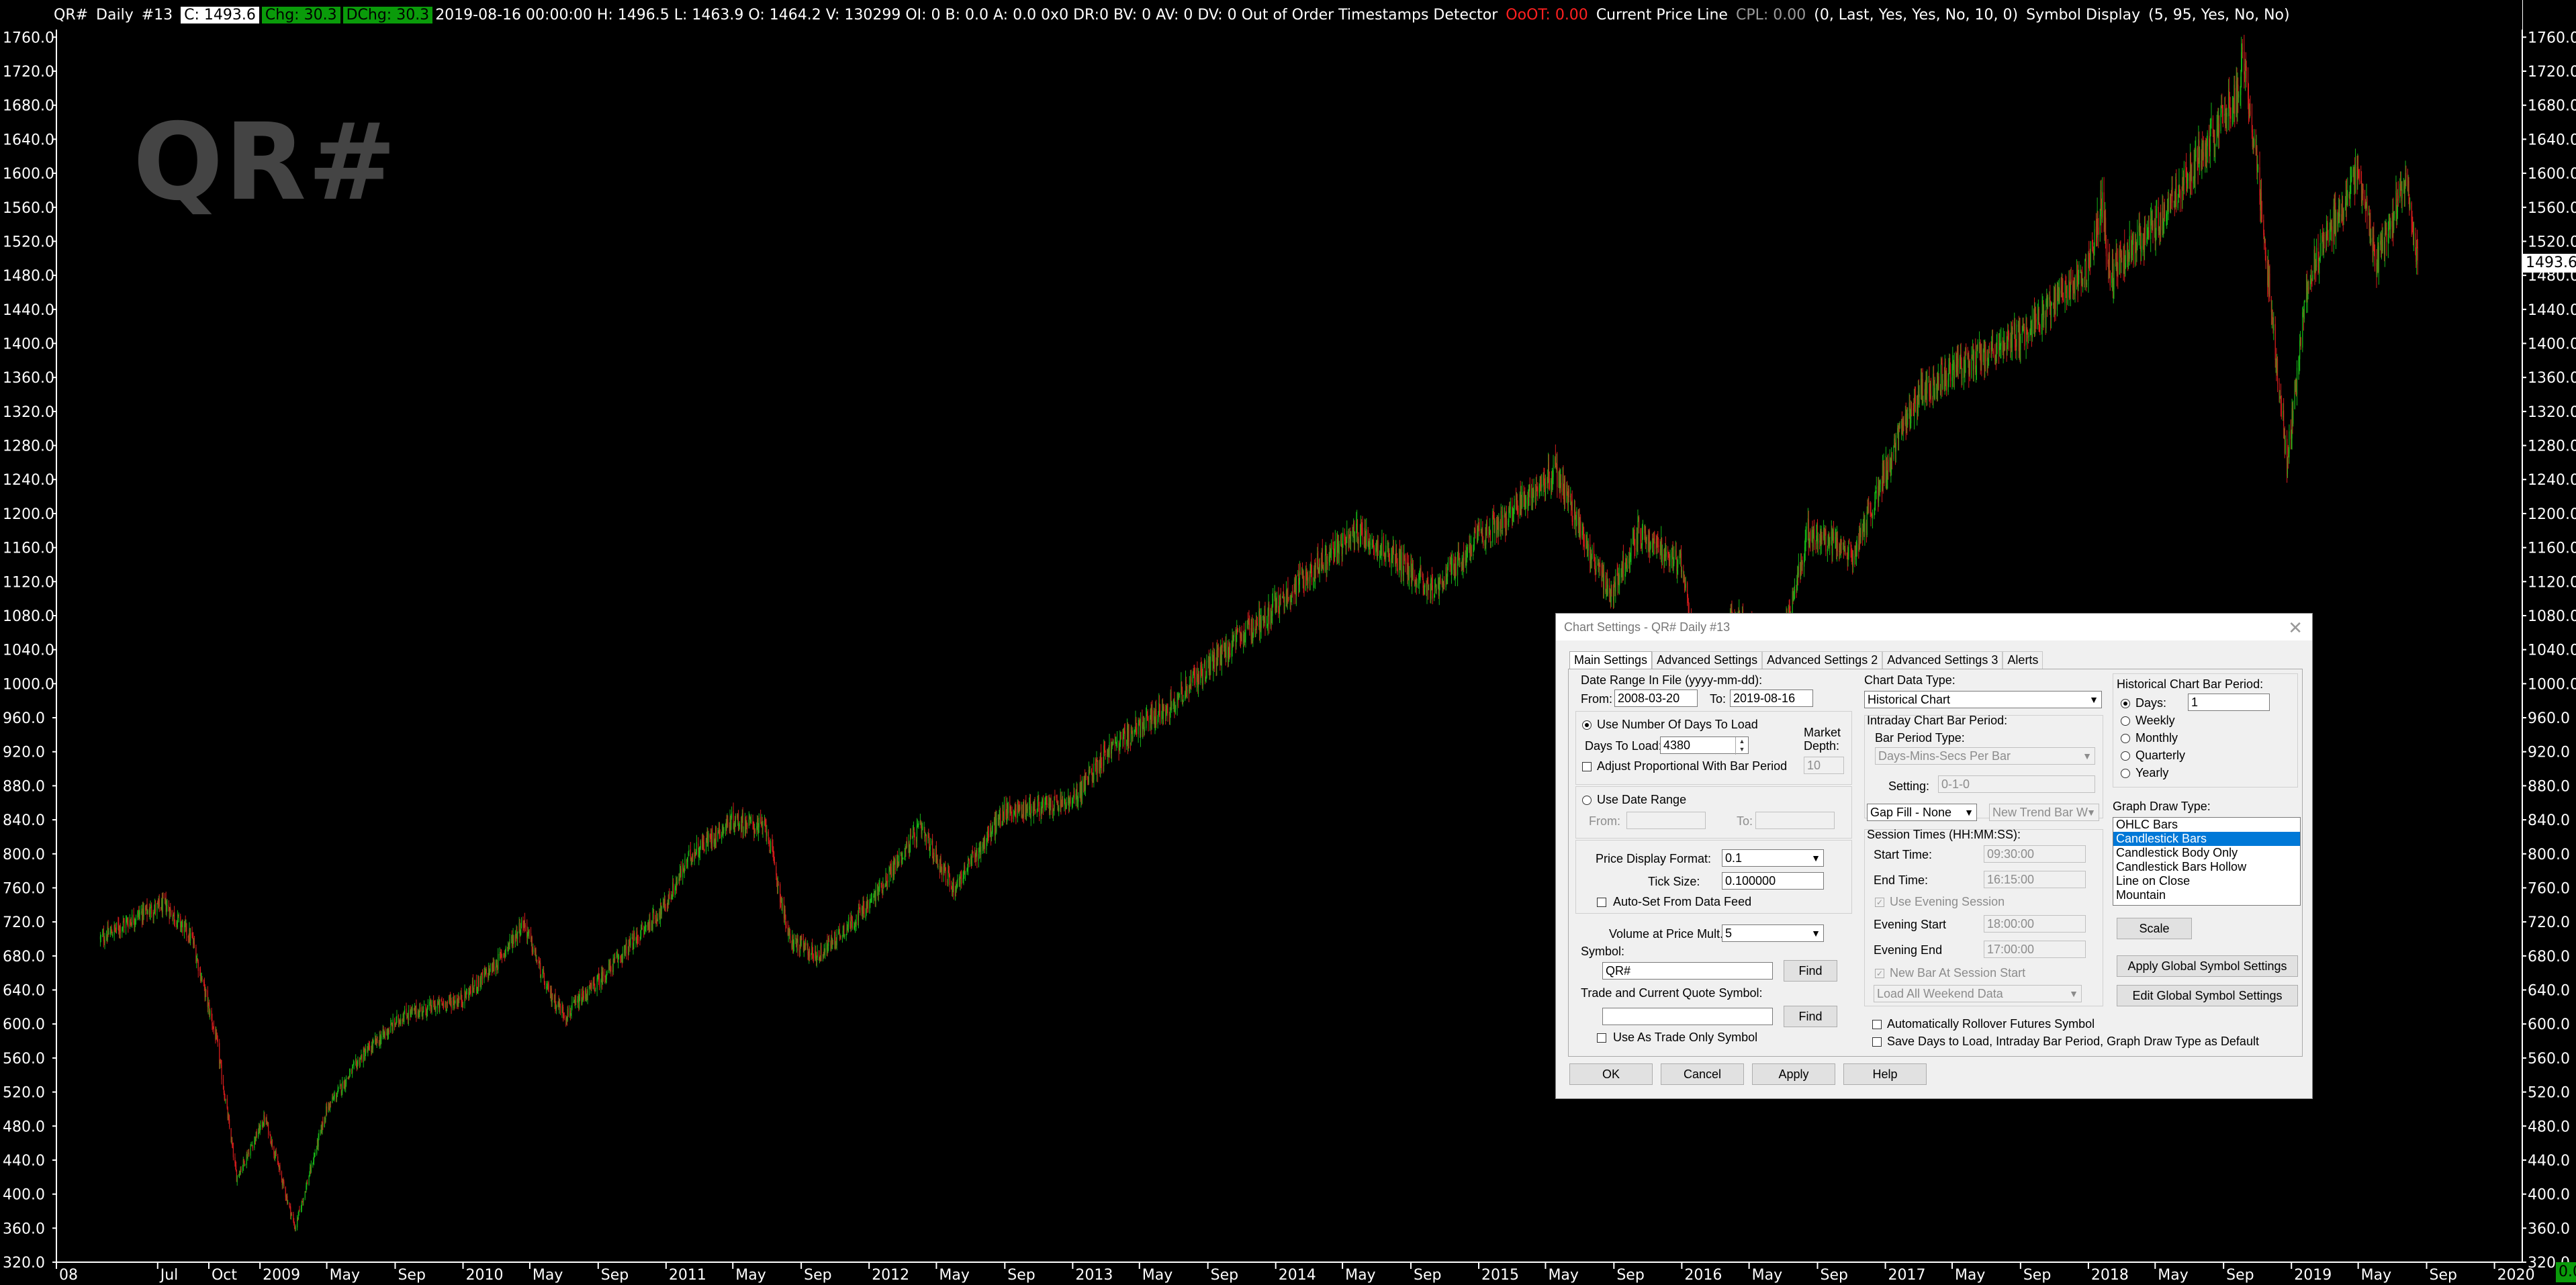 This screenshot has height=1285, width=2576. What do you see at coordinates (28, 106) in the screenshot?
I see `y-tick-label: 1680.0` at bounding box center [28, 106].